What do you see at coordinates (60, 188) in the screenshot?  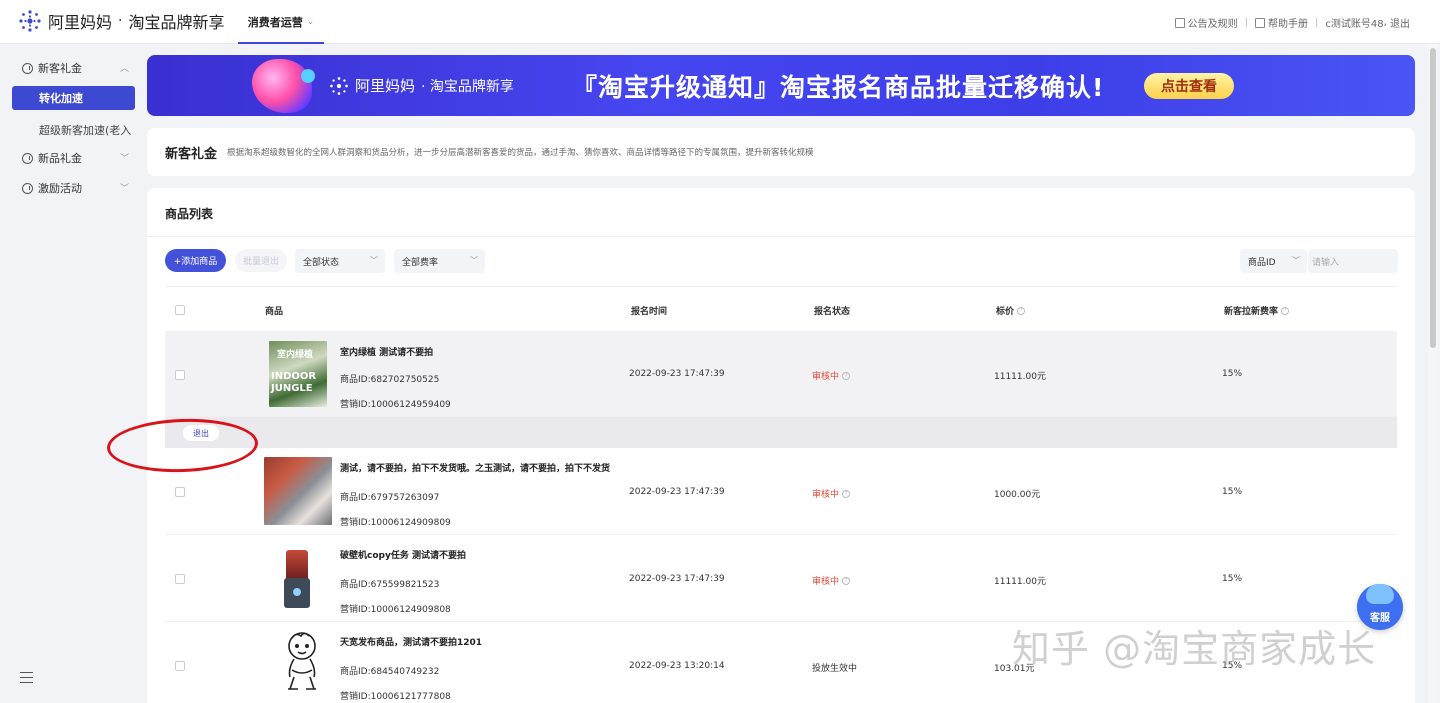 I see `sidebar-group-label: 激励活动` at bounding box center [60, 188].